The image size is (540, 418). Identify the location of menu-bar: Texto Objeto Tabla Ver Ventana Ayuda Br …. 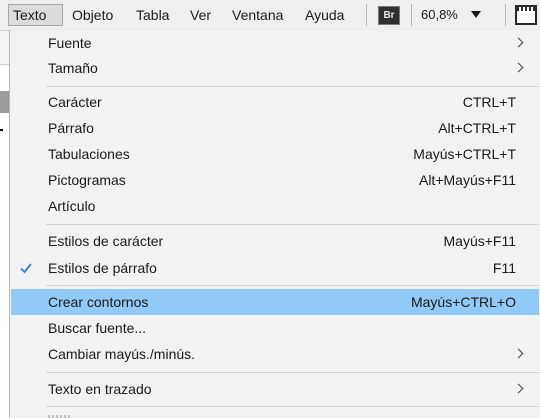
(270, 15).